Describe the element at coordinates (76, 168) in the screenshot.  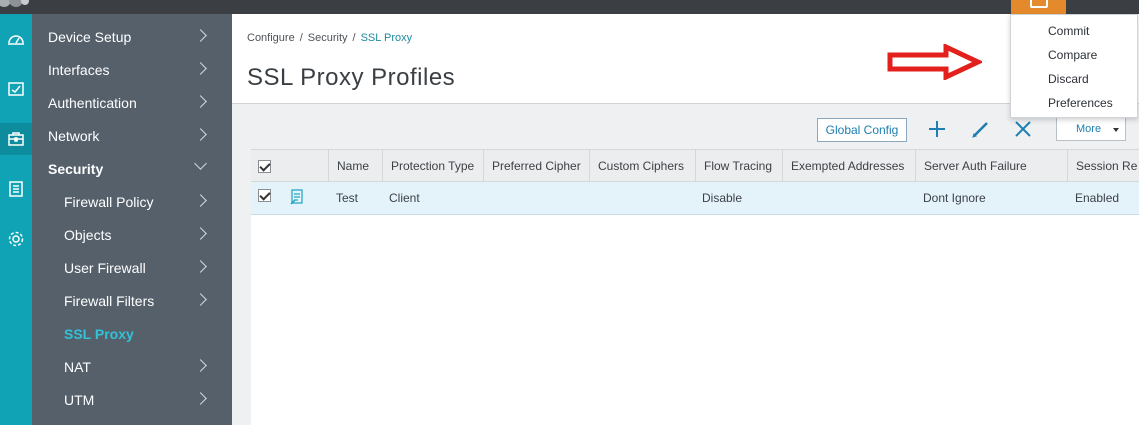
I see `sidebar-item-label: Security` at that location.